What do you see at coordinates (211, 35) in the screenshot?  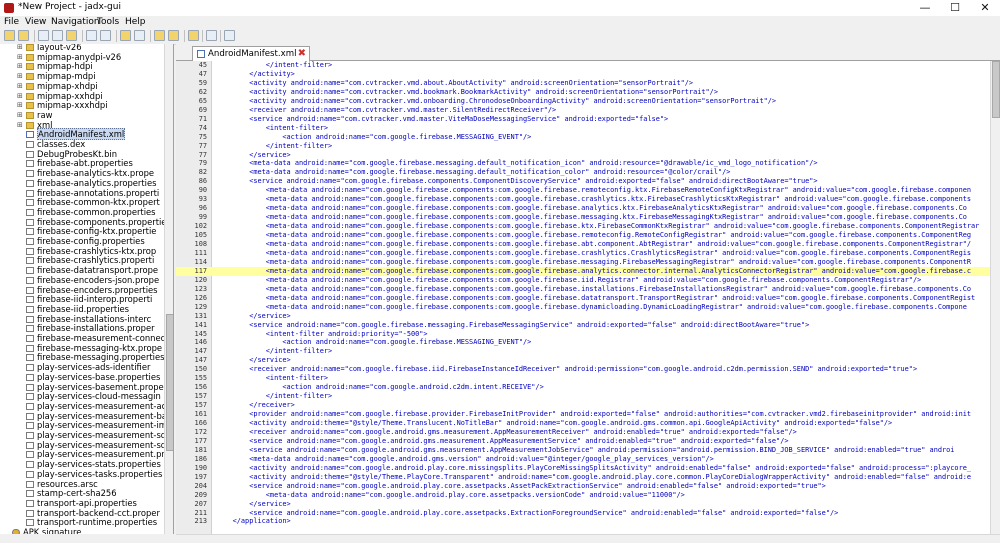 I see `log-icon` at bounding box center [211, 35].